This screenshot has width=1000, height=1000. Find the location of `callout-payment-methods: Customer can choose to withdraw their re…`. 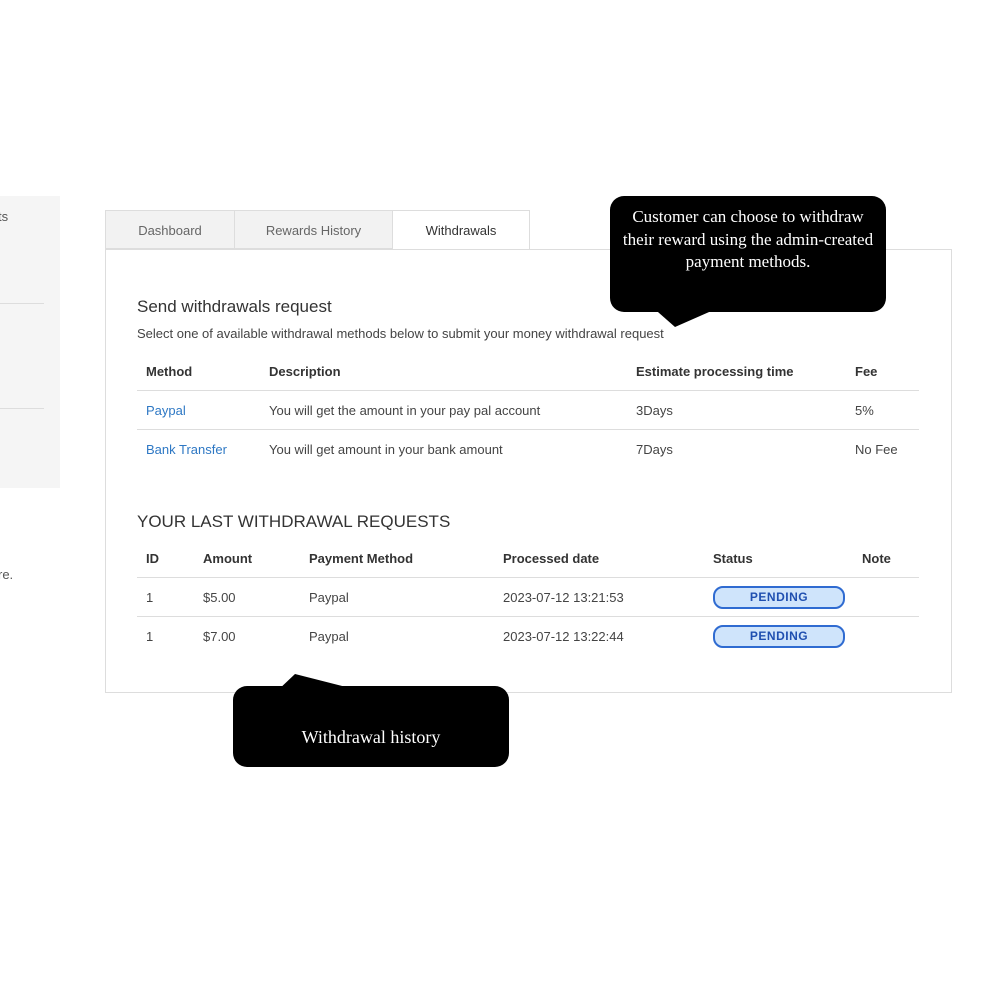

callout-payment-methods: Customer can choose to withdraw their re… is located at coordinates (748, 254).